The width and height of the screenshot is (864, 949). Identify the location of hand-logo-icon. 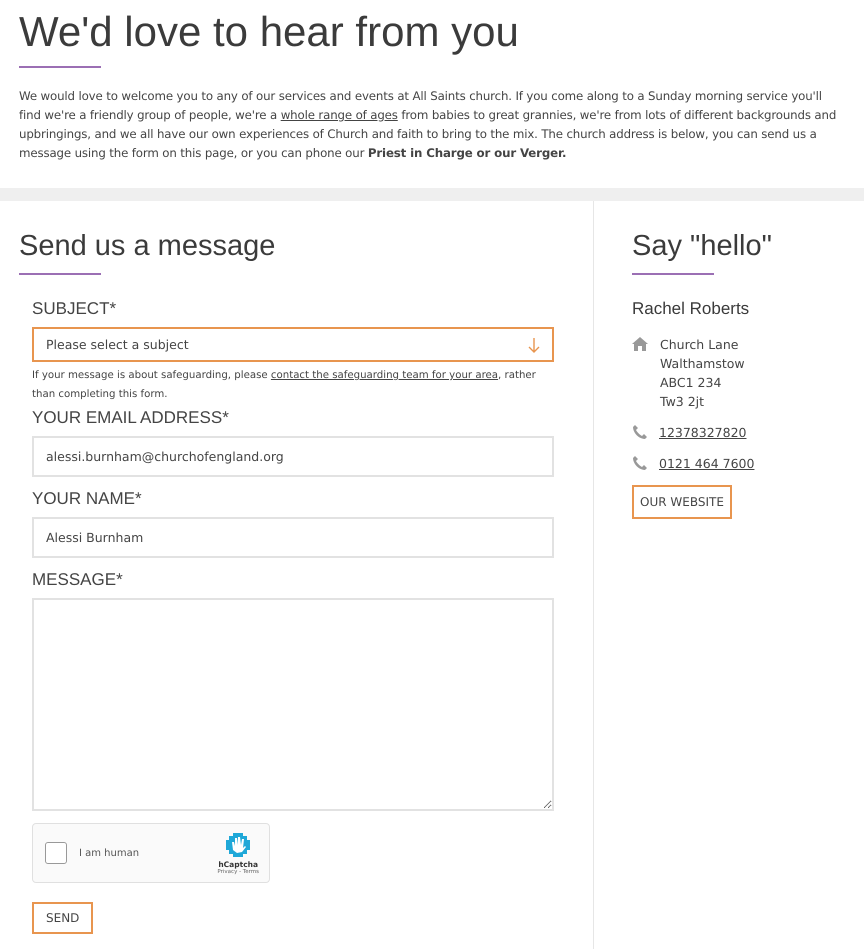
(238, 845).